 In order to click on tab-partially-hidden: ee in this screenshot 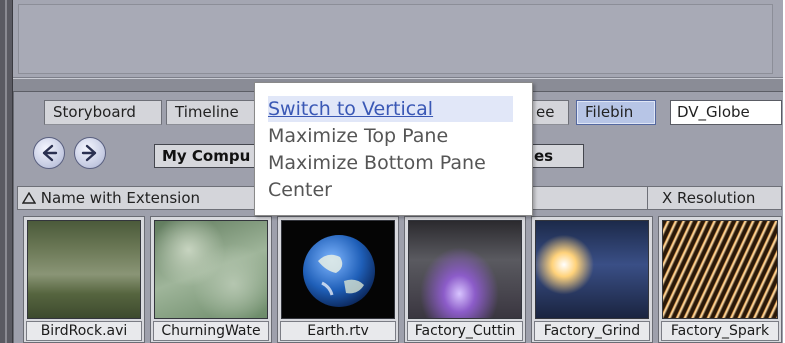, I will do `click(549, 112)`.